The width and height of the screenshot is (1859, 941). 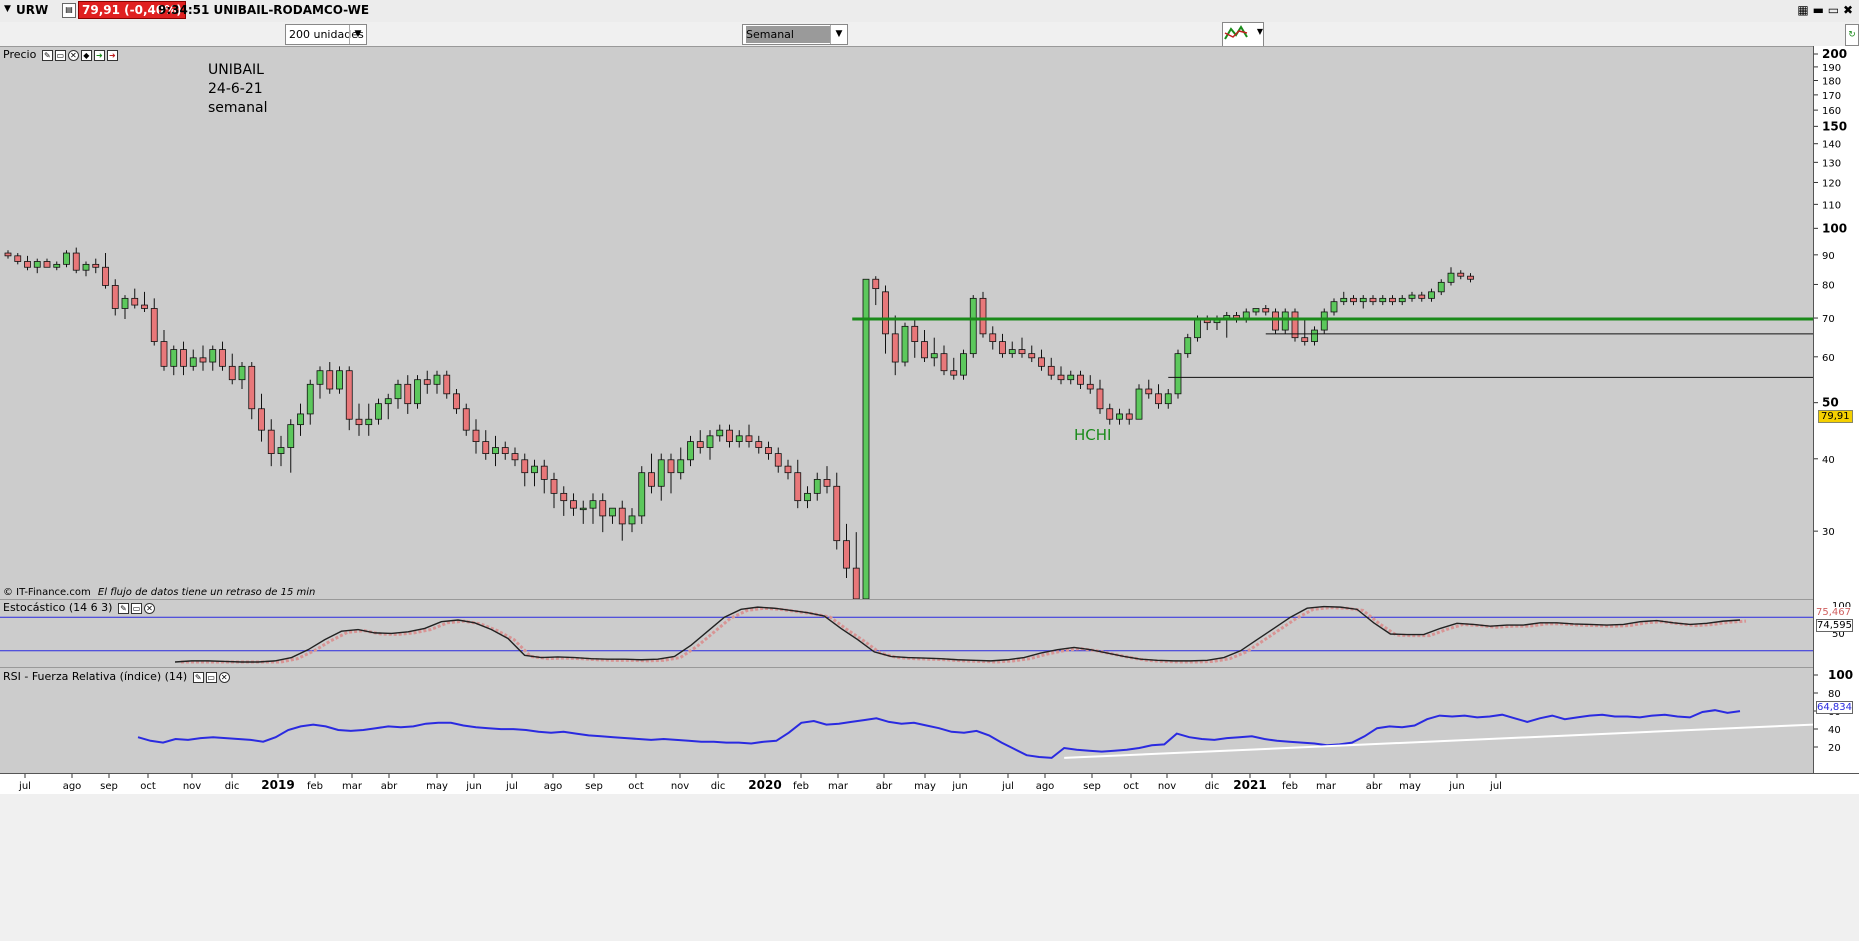 I want to click on stoch-value-2: 74,595, so click(x=1834, y=625).